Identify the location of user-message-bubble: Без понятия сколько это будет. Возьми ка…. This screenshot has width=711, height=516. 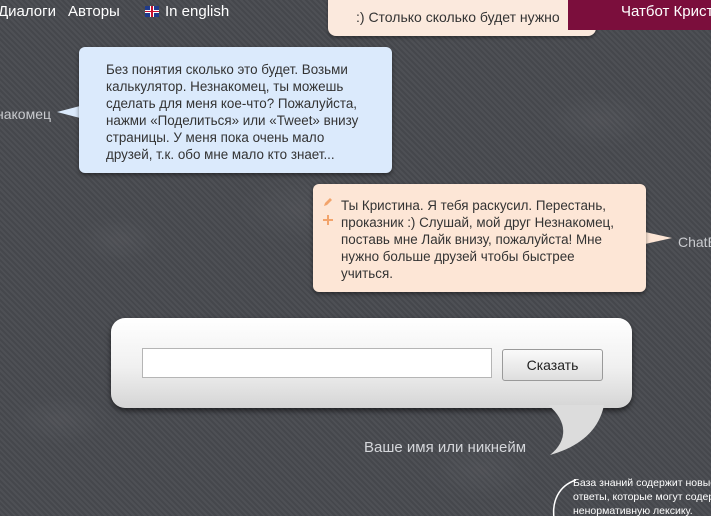
(235, 110).